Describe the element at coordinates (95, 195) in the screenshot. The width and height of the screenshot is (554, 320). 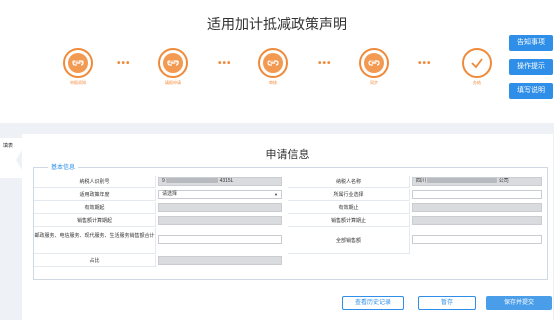
I see `policy-year-label: 适用政策年度` at that location.